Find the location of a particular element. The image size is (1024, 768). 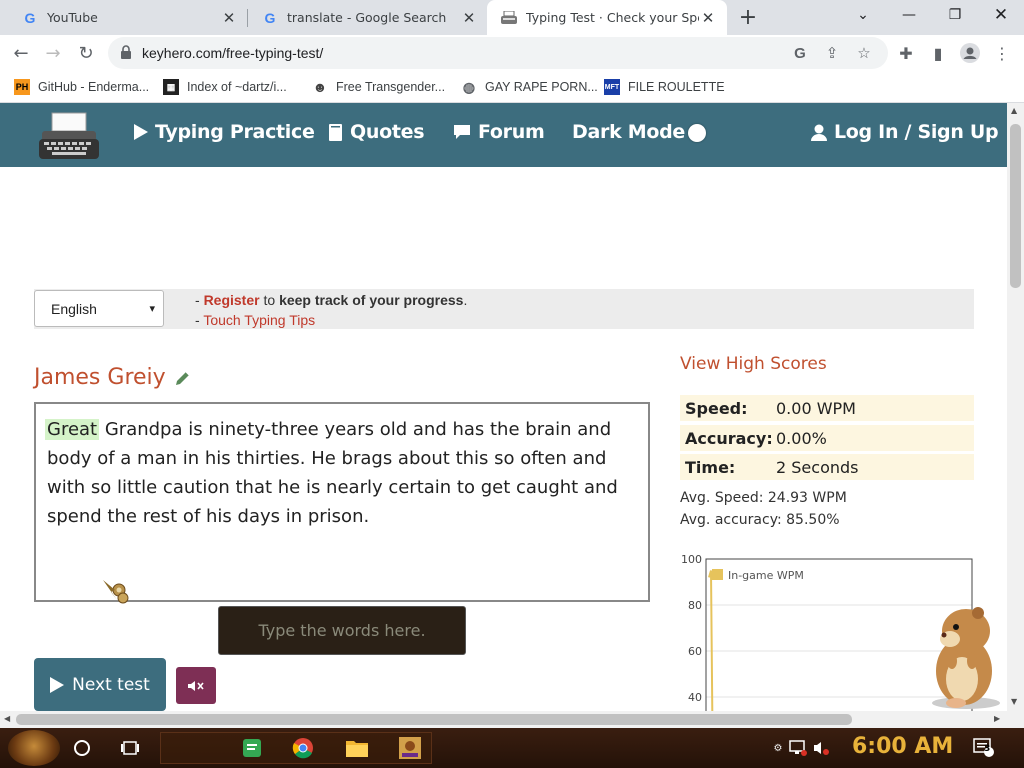

restore-button: ❐ is located at coordinates (955, 15).